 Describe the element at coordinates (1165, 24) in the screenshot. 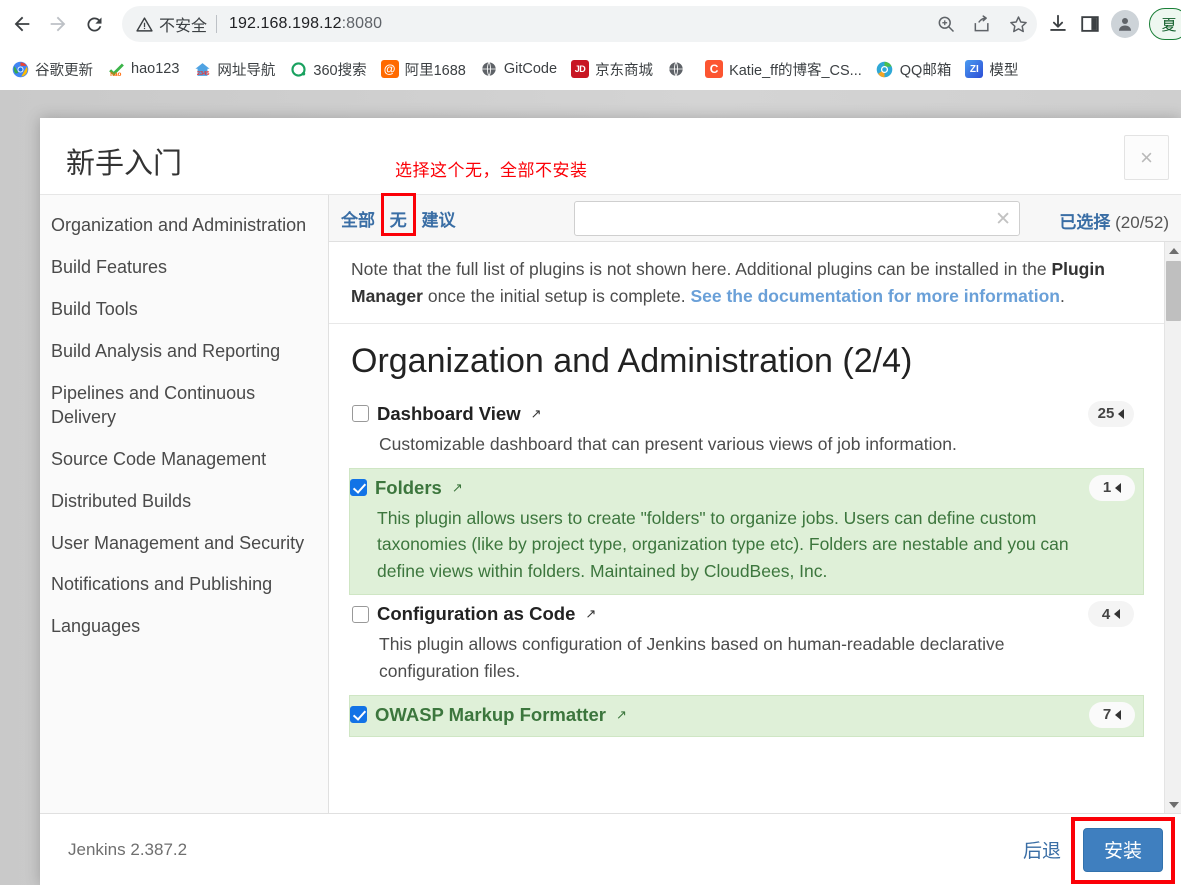

I see `profile-chip: 夏` at that location.